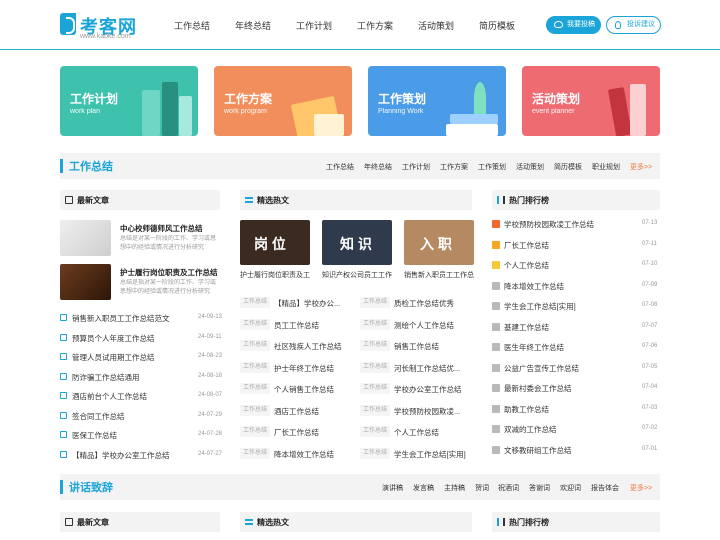  I want to click on card-planning-work: 工作策划 Planning Work, so click(437, 101).